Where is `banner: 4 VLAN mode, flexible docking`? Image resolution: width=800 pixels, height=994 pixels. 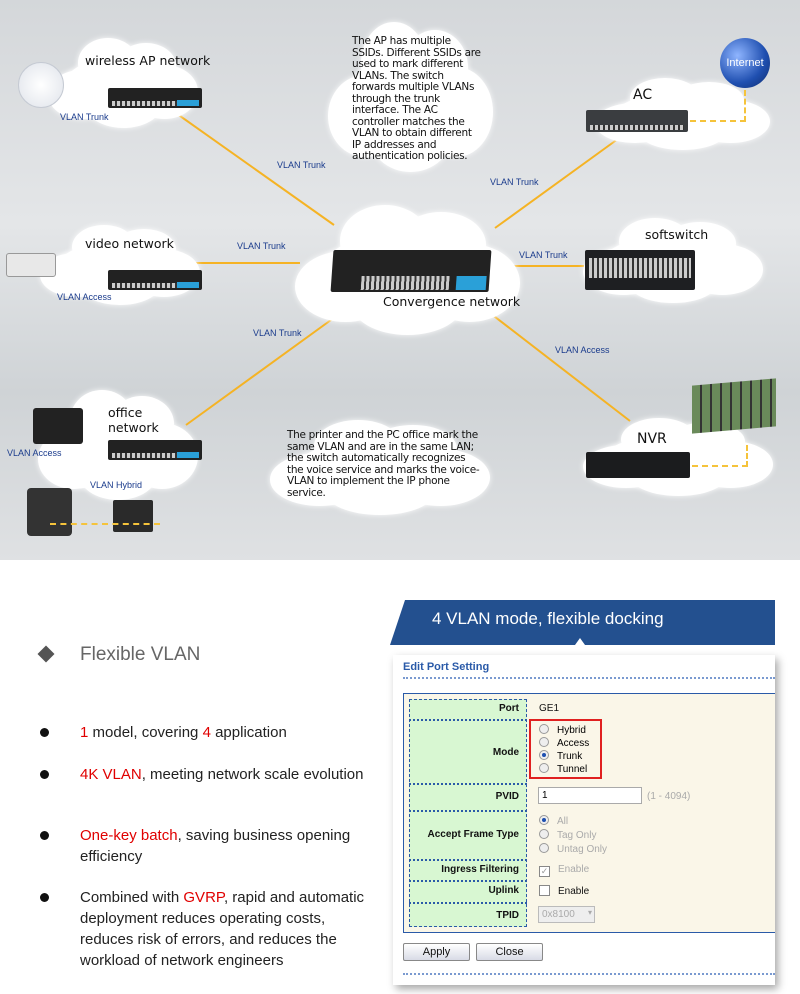
banner: 4 VLAN mode, flexible docking is located at coordinates (582, 622).